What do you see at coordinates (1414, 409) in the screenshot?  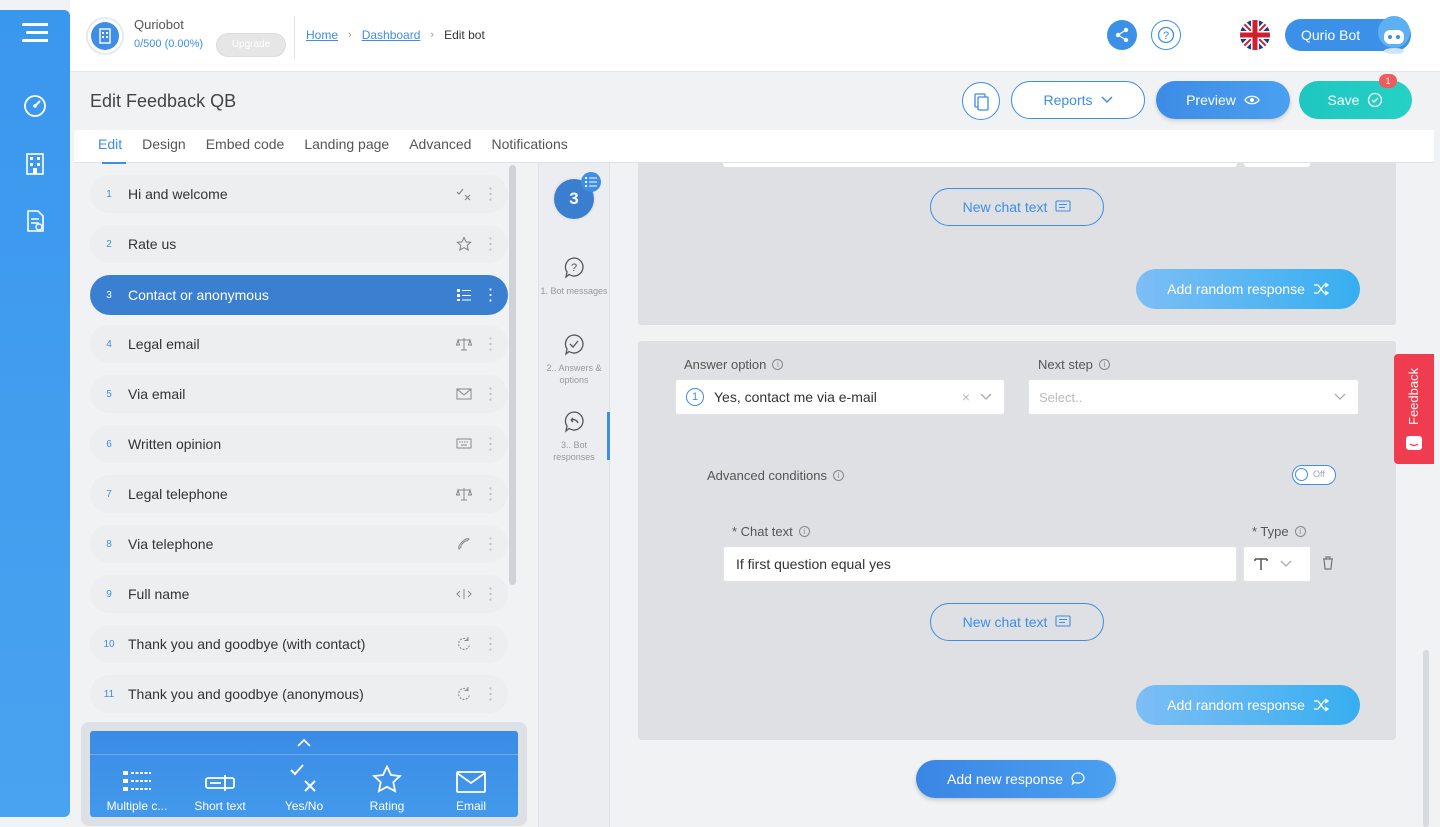 I see `feedback-tab: Feedback` at bounding box center [1414, 409].